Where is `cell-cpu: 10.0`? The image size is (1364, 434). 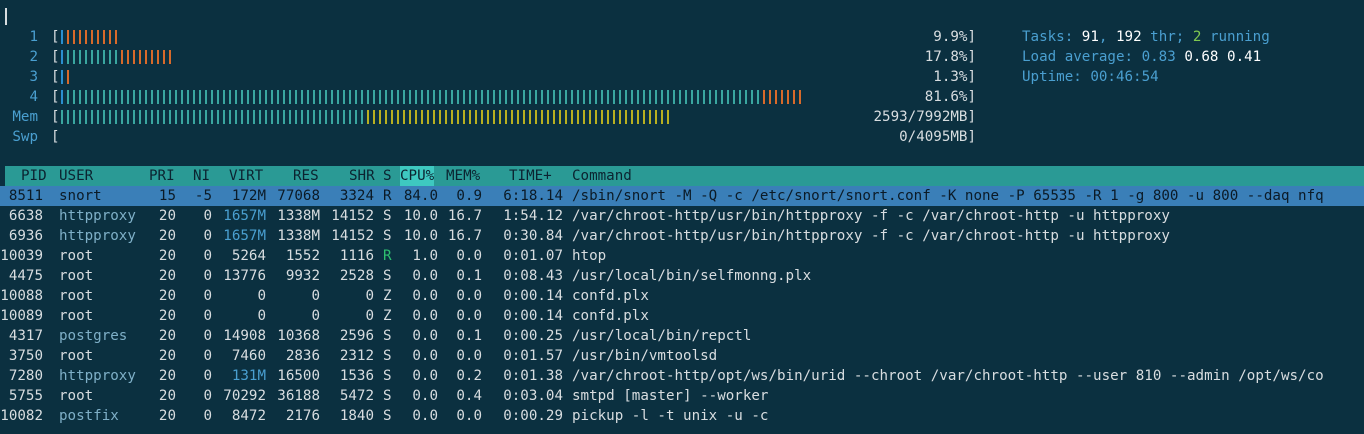 cell-cpu: 10.0 is located at coordinates (420, 236).